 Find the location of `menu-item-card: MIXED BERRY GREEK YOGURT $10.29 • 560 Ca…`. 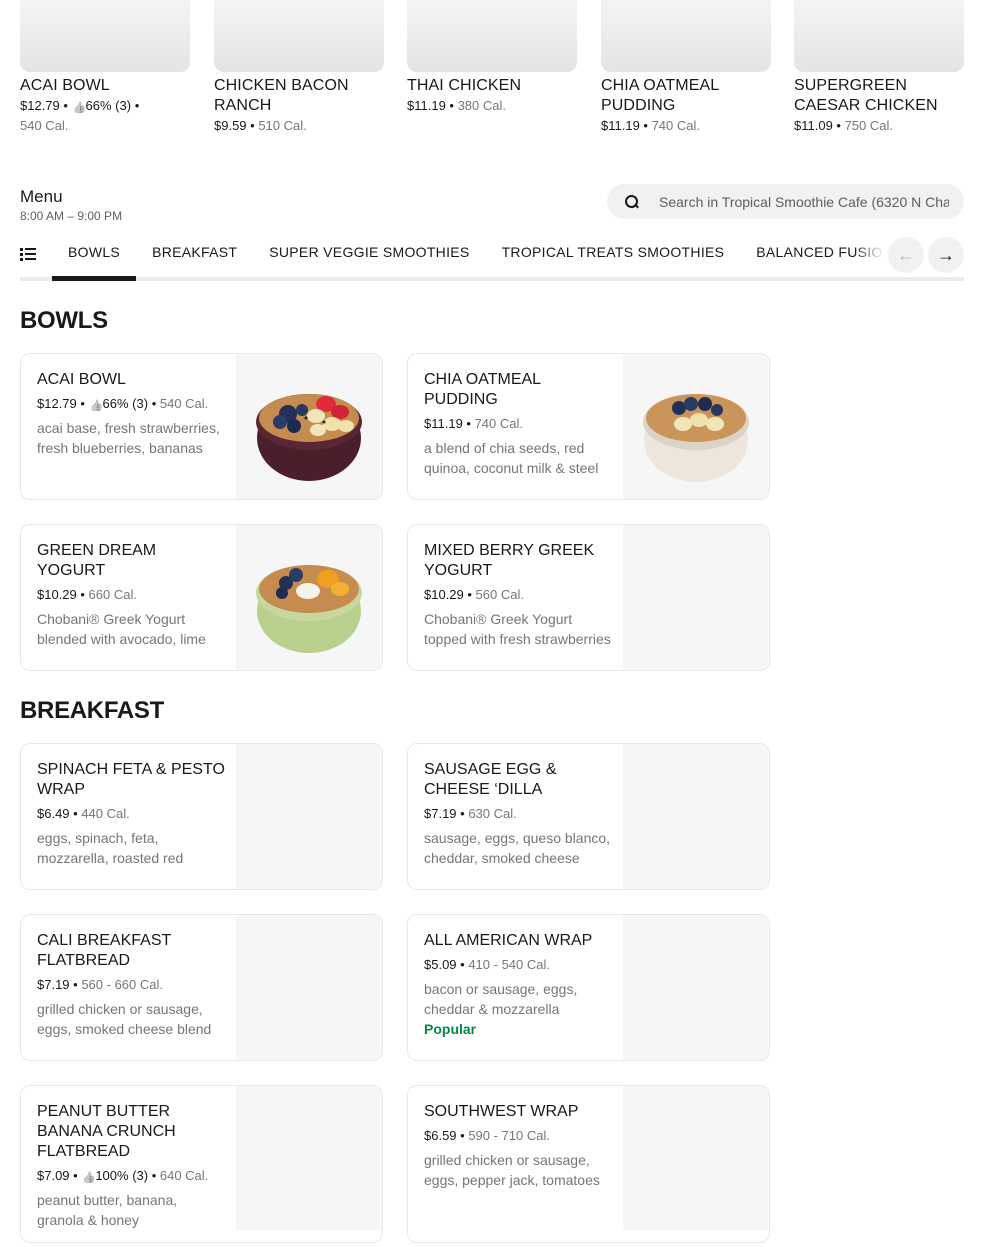

menu-item-card: MIXED BERRY GREEK YOGURT $10.29 • 560 Ca… is located at coordinates (588, 597).